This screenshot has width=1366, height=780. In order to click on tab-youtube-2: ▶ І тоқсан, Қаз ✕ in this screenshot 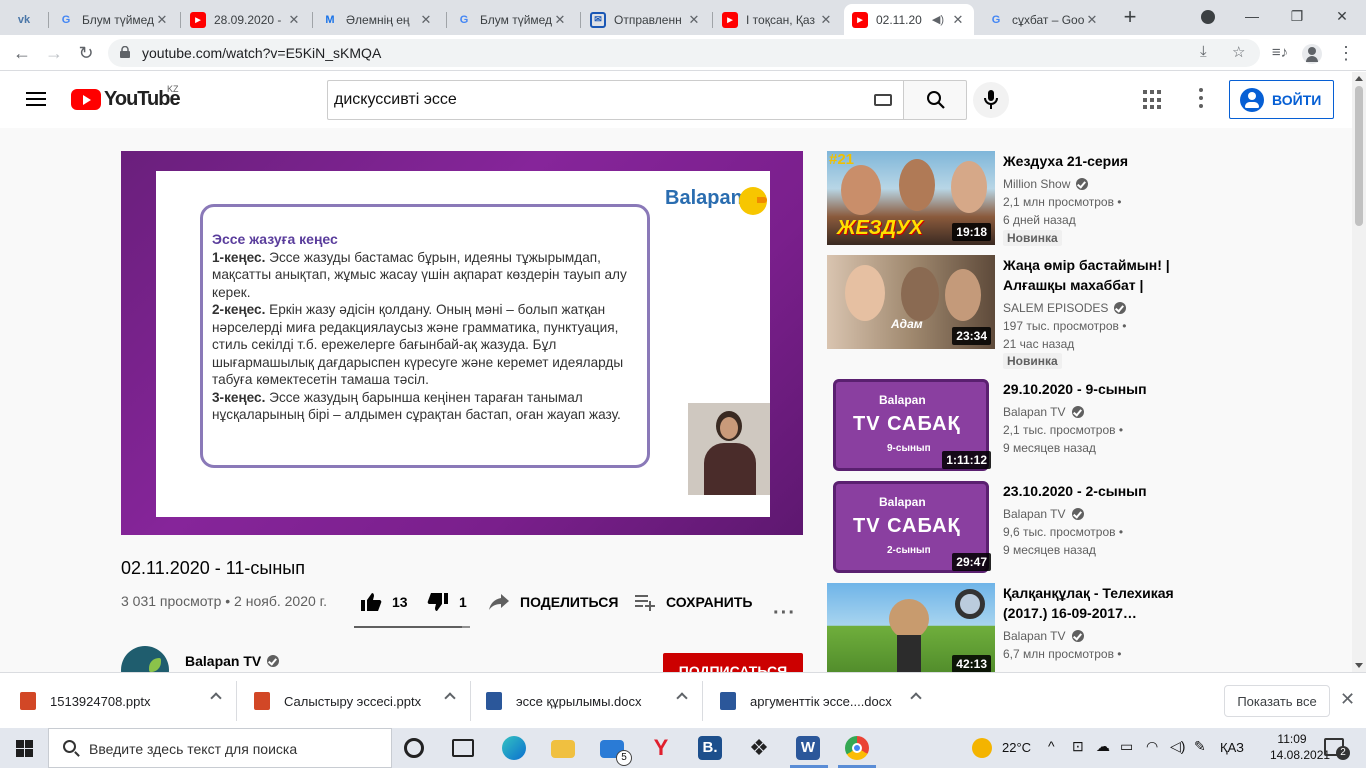, I will do `click(778, 19)`.